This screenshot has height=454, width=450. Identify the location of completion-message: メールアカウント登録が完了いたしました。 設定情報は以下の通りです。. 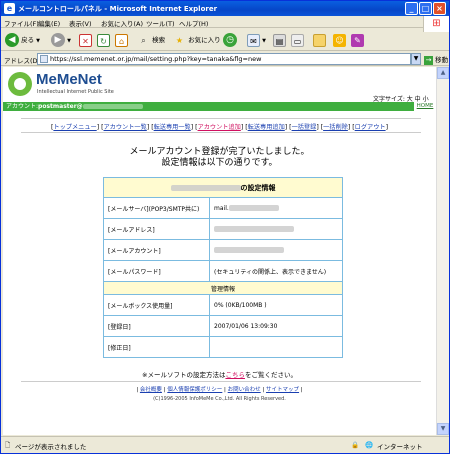
(219, 158).